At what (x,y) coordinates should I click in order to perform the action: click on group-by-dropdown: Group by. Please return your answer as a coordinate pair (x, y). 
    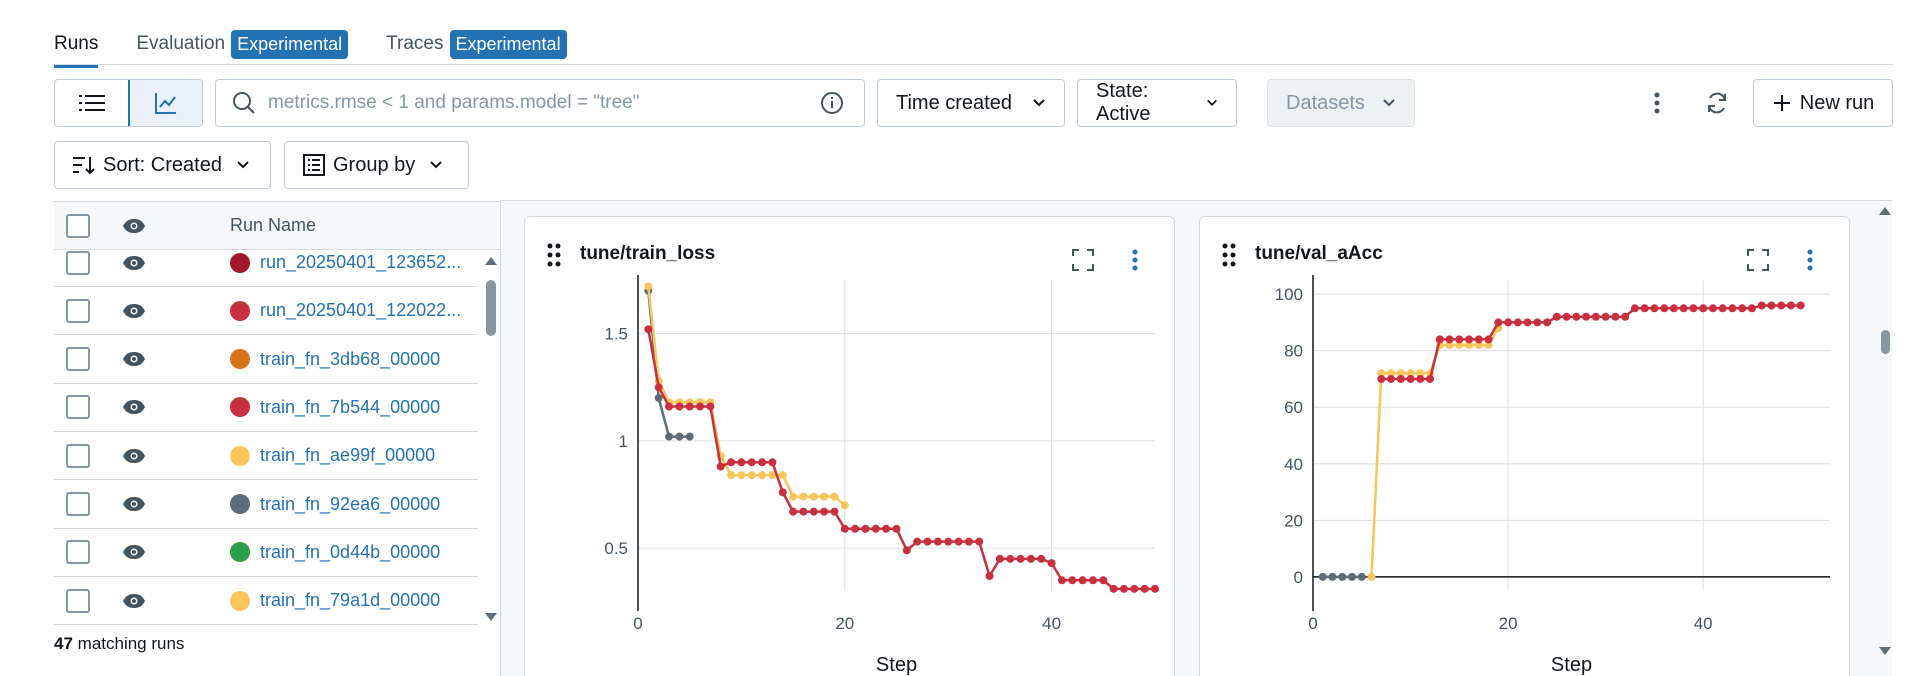
    Looking at the image, I should click on (376, 165).